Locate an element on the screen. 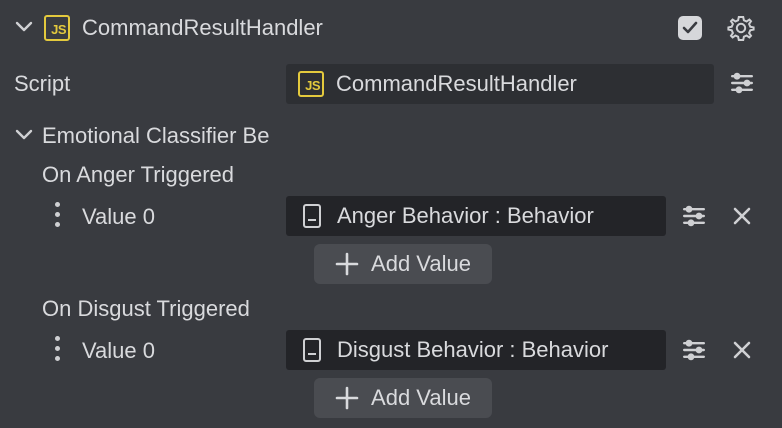 This screenshot has width=782, height=428. section-chevron-down-icon is located at coordinates (24, 135).